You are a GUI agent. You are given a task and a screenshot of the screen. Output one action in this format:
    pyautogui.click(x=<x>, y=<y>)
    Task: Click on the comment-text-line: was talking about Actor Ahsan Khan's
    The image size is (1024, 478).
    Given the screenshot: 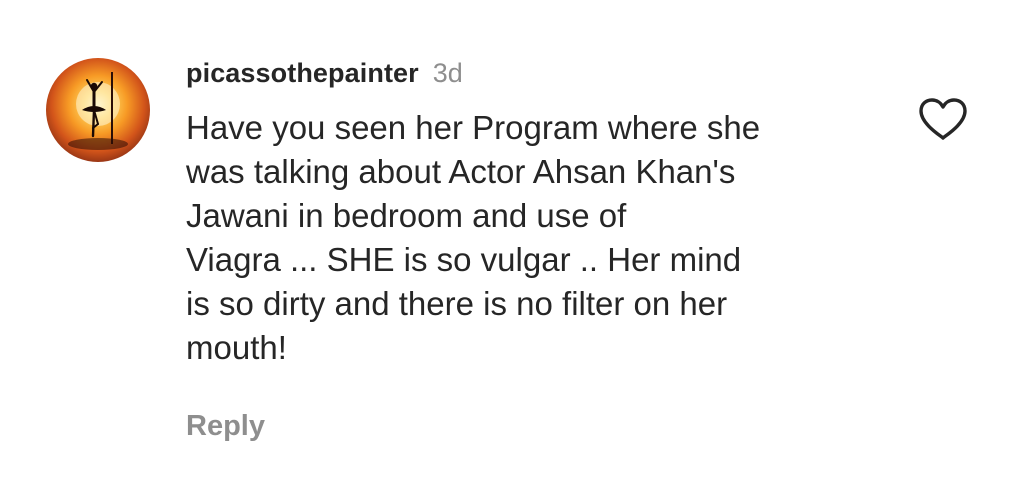 What is the action you would take?
    pyautogui.click(x=461, y=171)
    